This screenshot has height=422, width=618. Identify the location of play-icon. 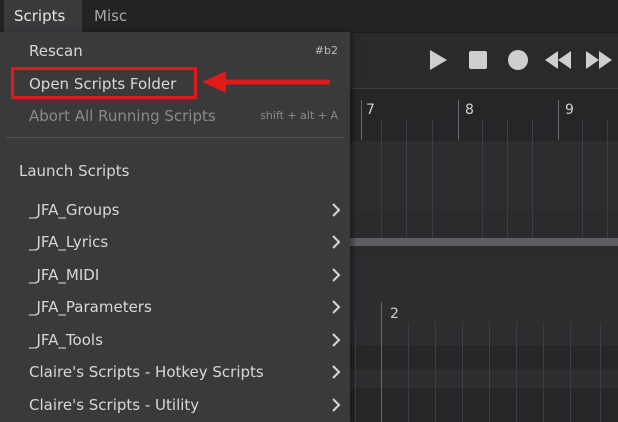
(438, 60).